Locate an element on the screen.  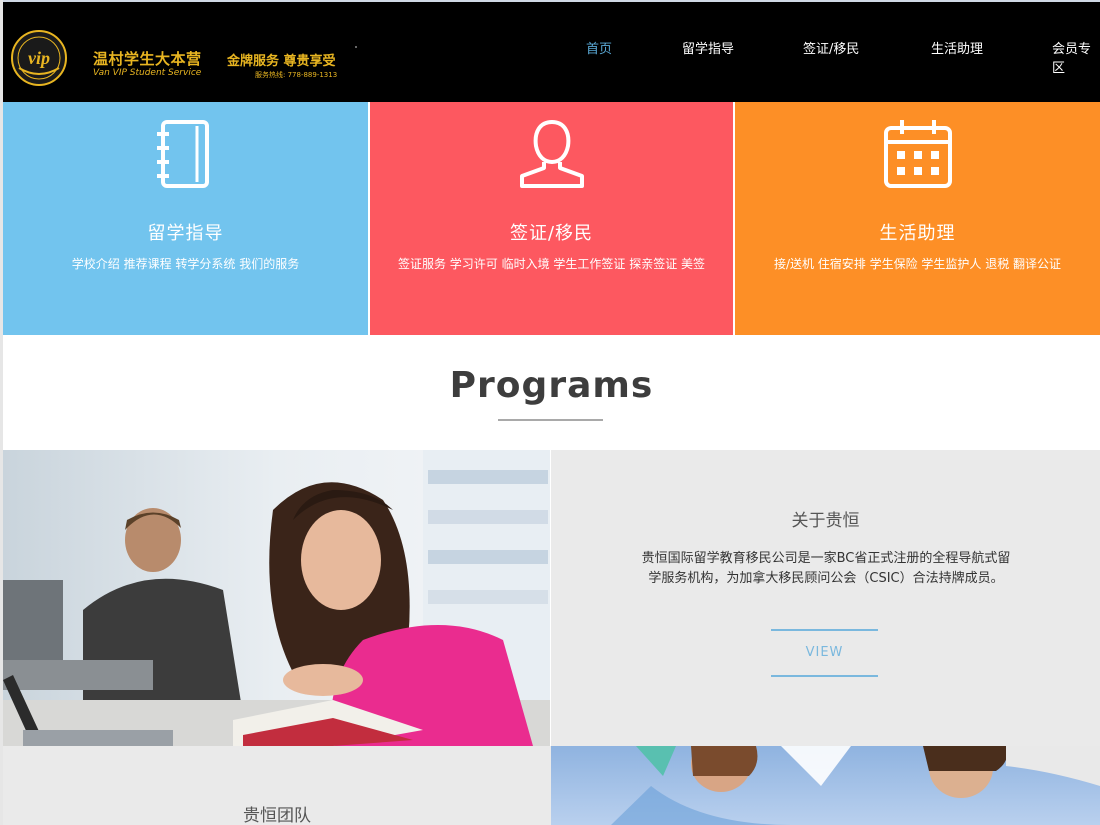
logo-chinese-name: 温村学生大本营 is located at coordinates (147, 59).